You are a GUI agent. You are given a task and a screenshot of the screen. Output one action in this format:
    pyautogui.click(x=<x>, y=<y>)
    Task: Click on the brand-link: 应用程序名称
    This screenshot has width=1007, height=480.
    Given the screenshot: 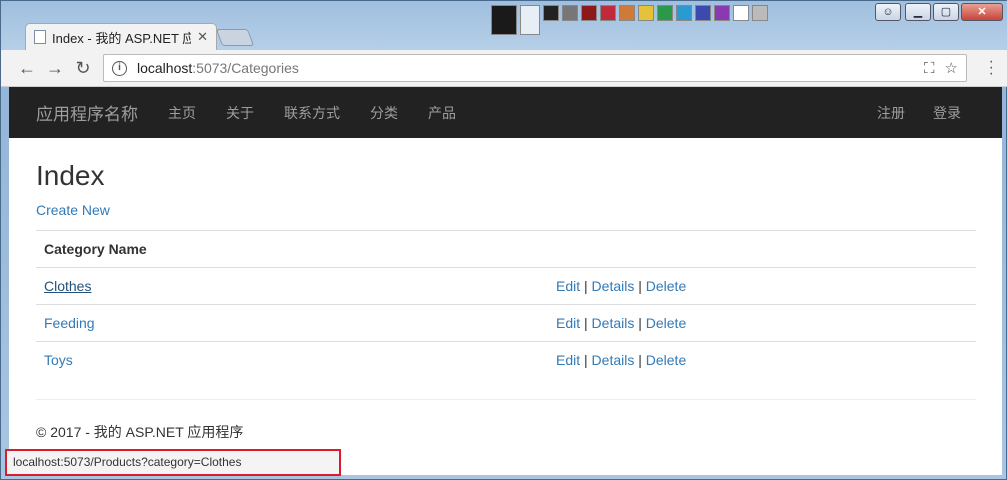 What is the action you would take?
    pyautogui.click(x=87, y=112)
    